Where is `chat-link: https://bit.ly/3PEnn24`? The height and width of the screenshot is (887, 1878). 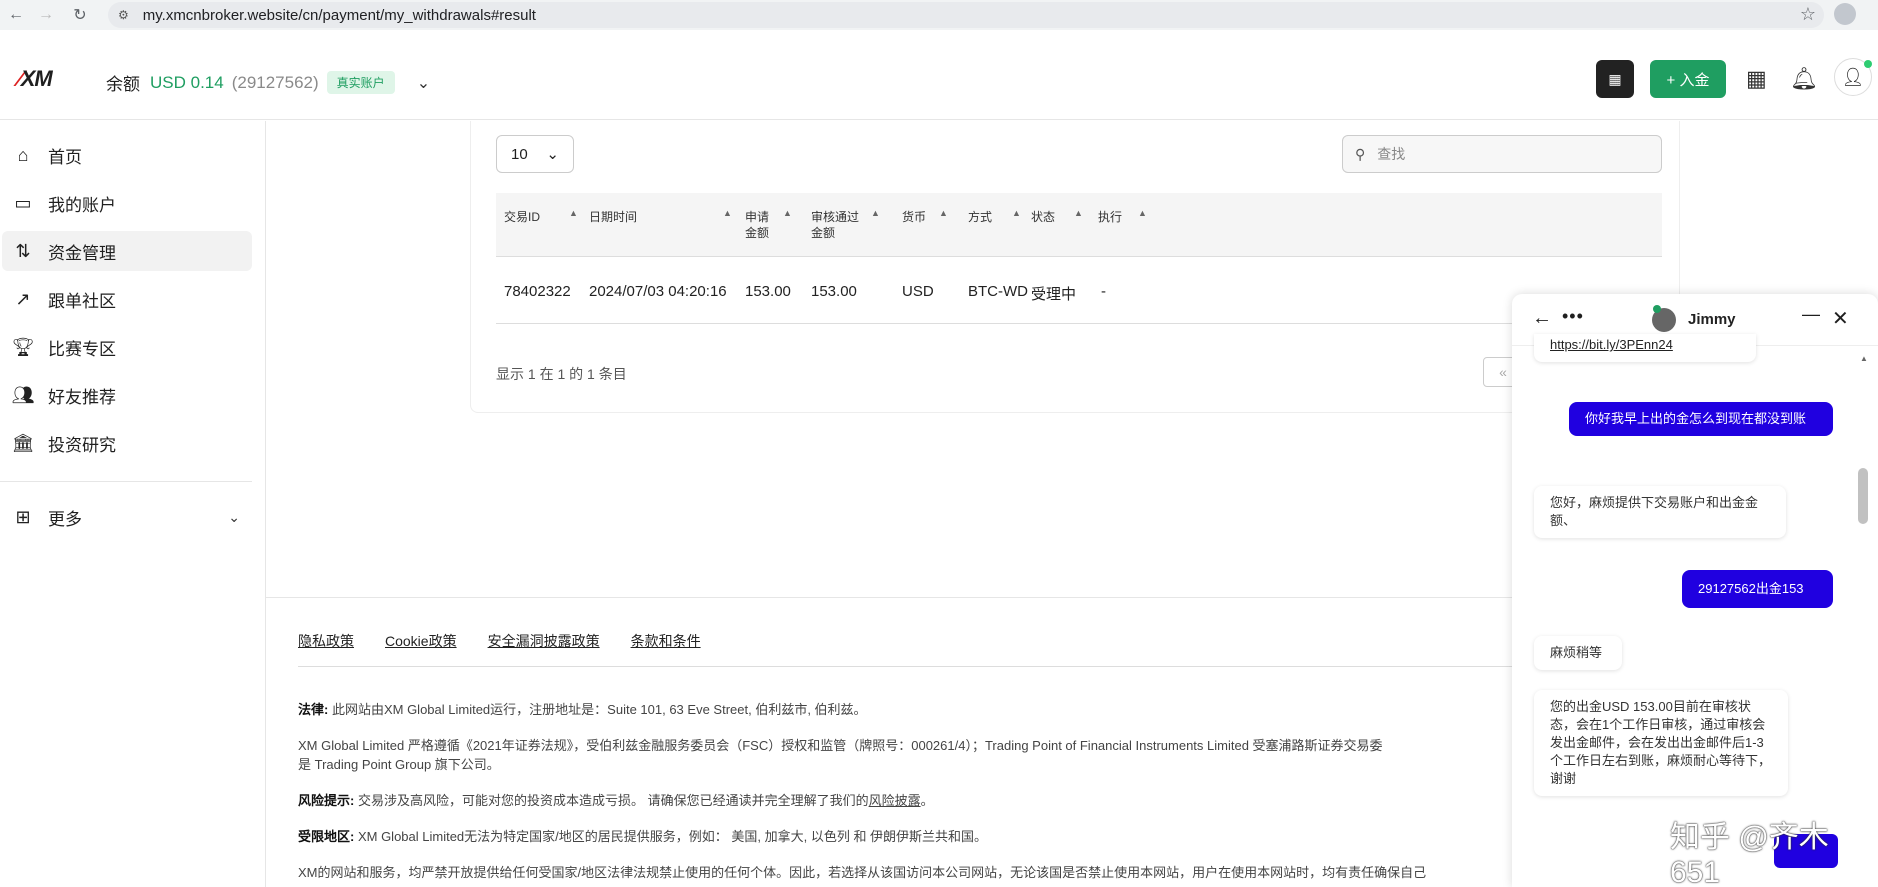
chat-link: https://bit.ly/3PEnn24 is located at coordinates (1611, 344).